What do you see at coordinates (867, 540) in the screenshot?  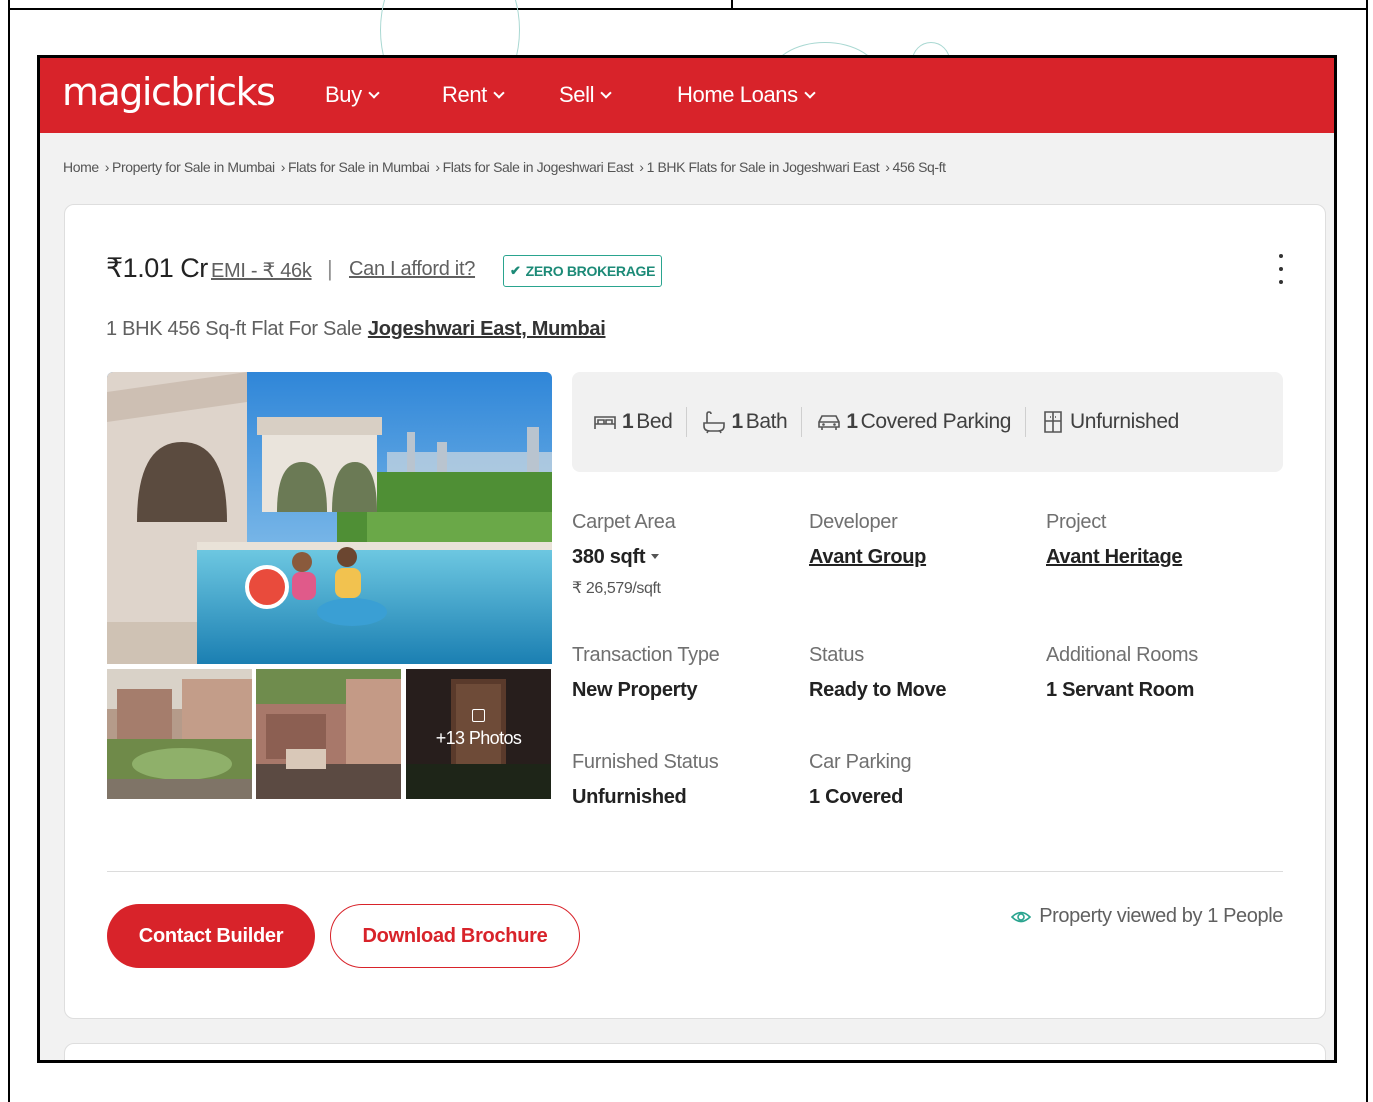 I see `spec-developer: Developer Avant Group` at bounding box center [867, 540].